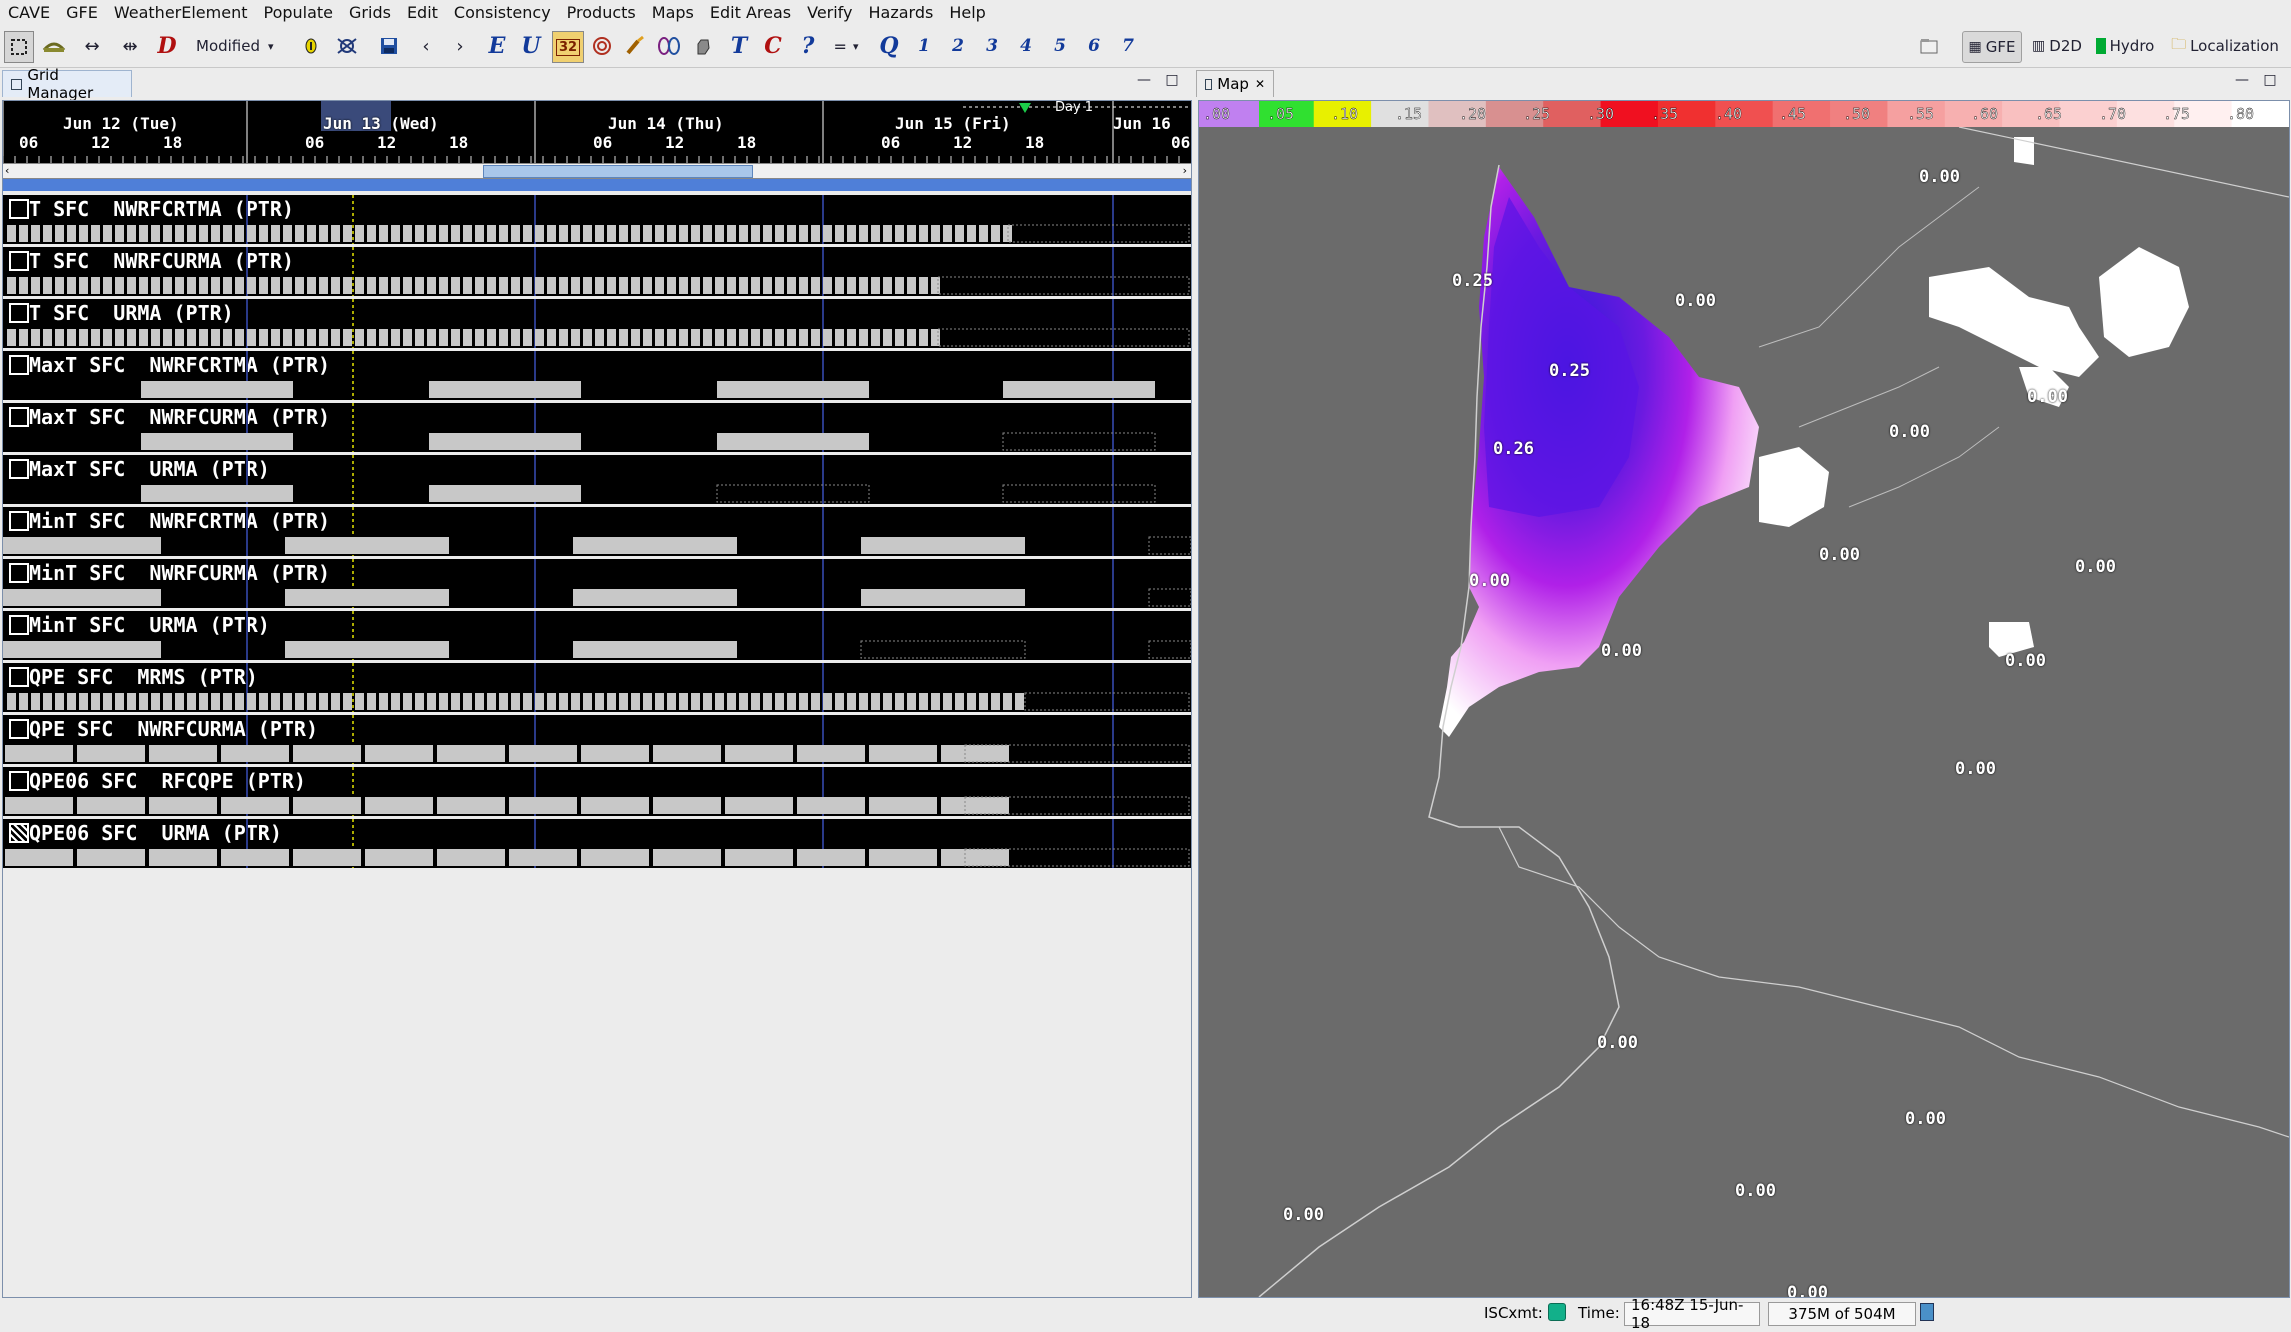 The image size is (2291, 1332). What do you see at coordinates (241, 46) in the screenshot?
I see `mode-dropdown: Modified ▾` at bounding box center [241, 46].